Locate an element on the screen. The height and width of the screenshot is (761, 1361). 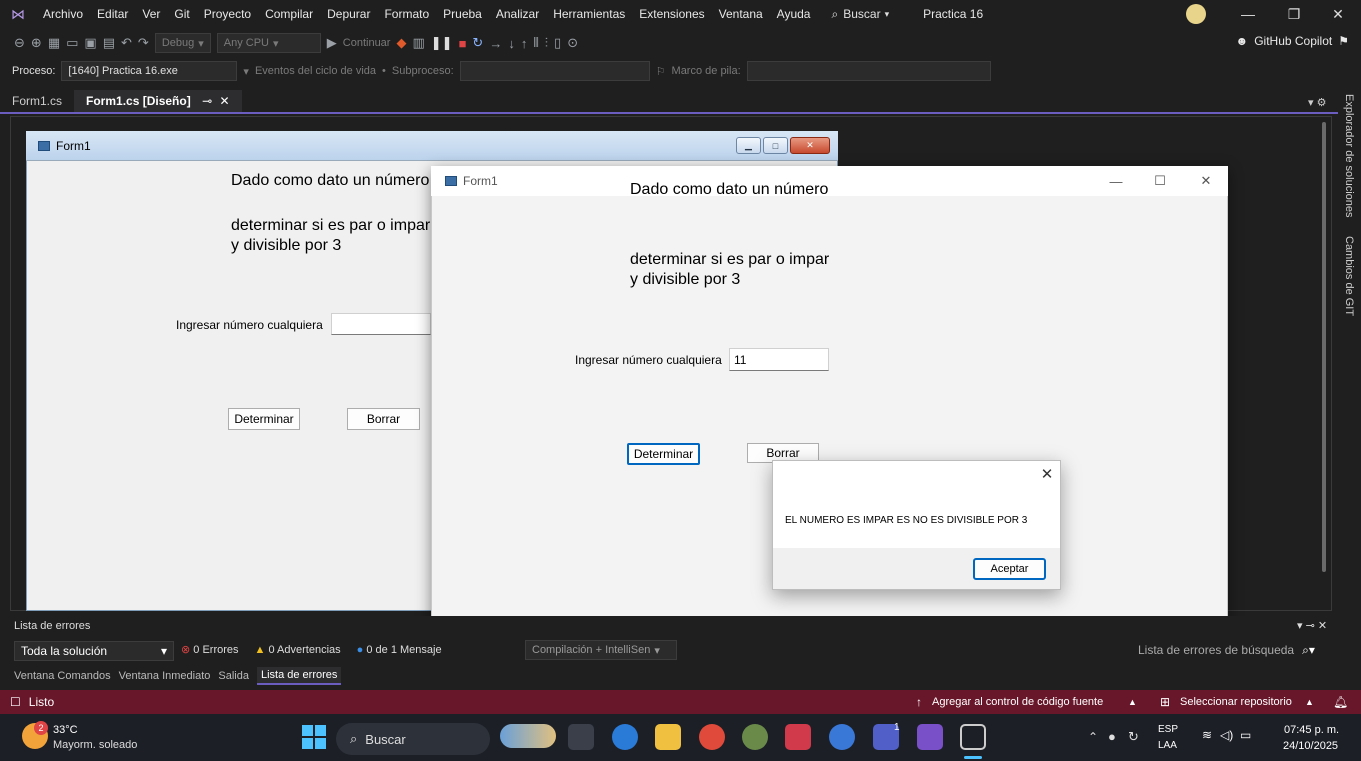
thread-select is located at coordinates (554, 71).